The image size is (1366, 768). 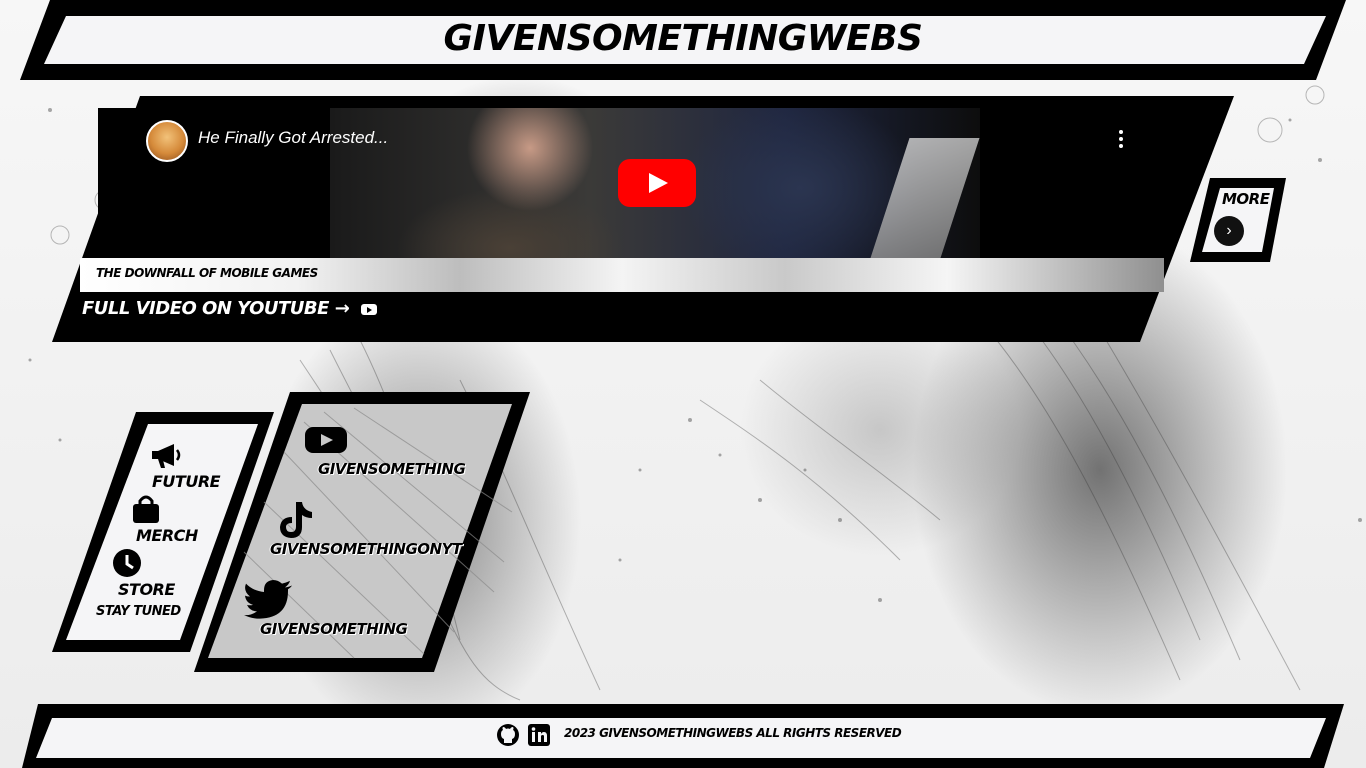 What do you see at coordinates (622, 275) in the screenshot?
I see `video-caption-bar: THE DOWNFALL OF MOBILE GAMES` at bounding box center [622, 275].